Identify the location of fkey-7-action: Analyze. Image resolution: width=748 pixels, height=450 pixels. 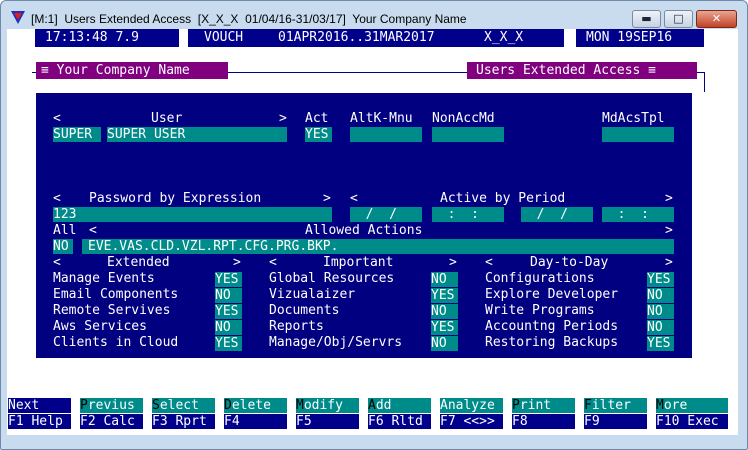
(471, 405).